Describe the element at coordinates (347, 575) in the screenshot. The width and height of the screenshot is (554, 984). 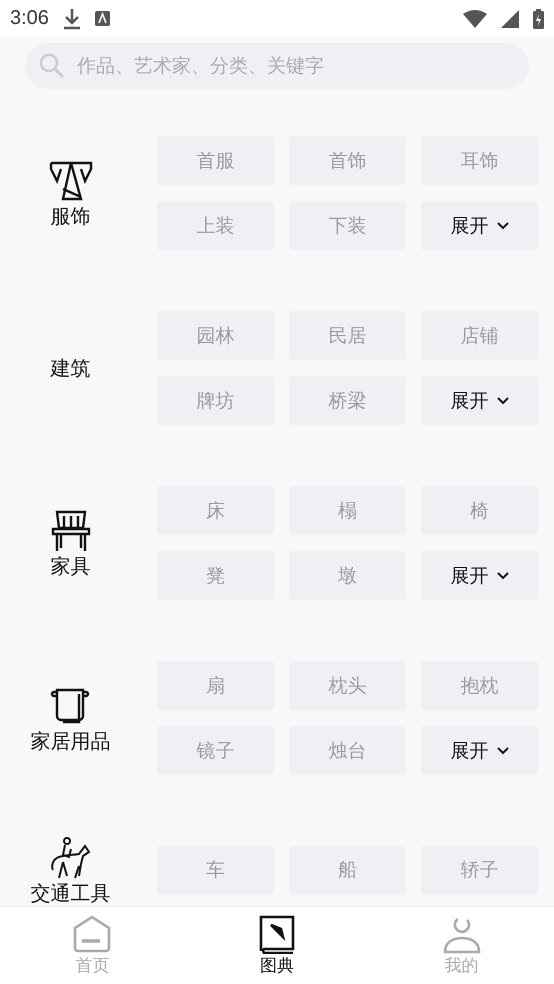
I see `tag-chip: 墩` at that location.